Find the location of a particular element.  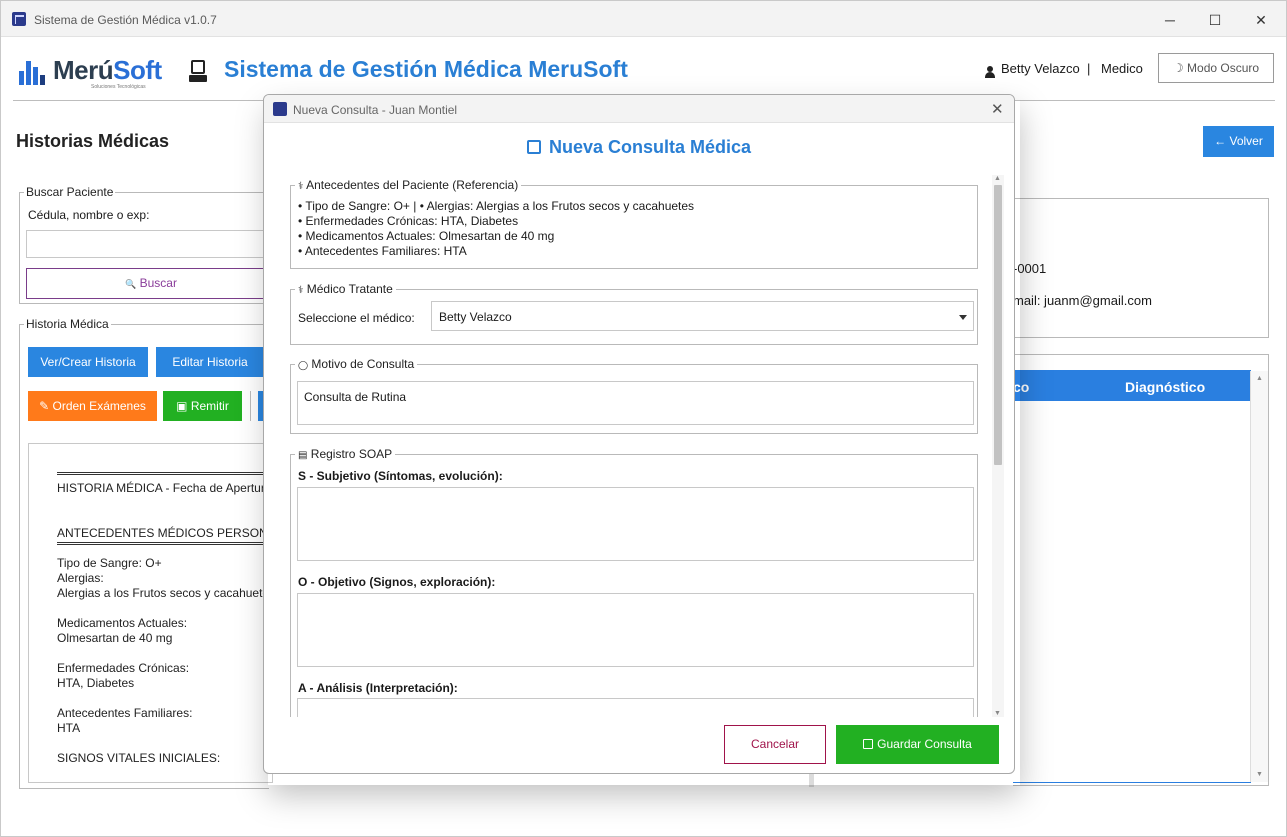

antecedentes-legend: ⚕ Antecedentes del Paciente (Referencia) is located at coordinates (408, 185).